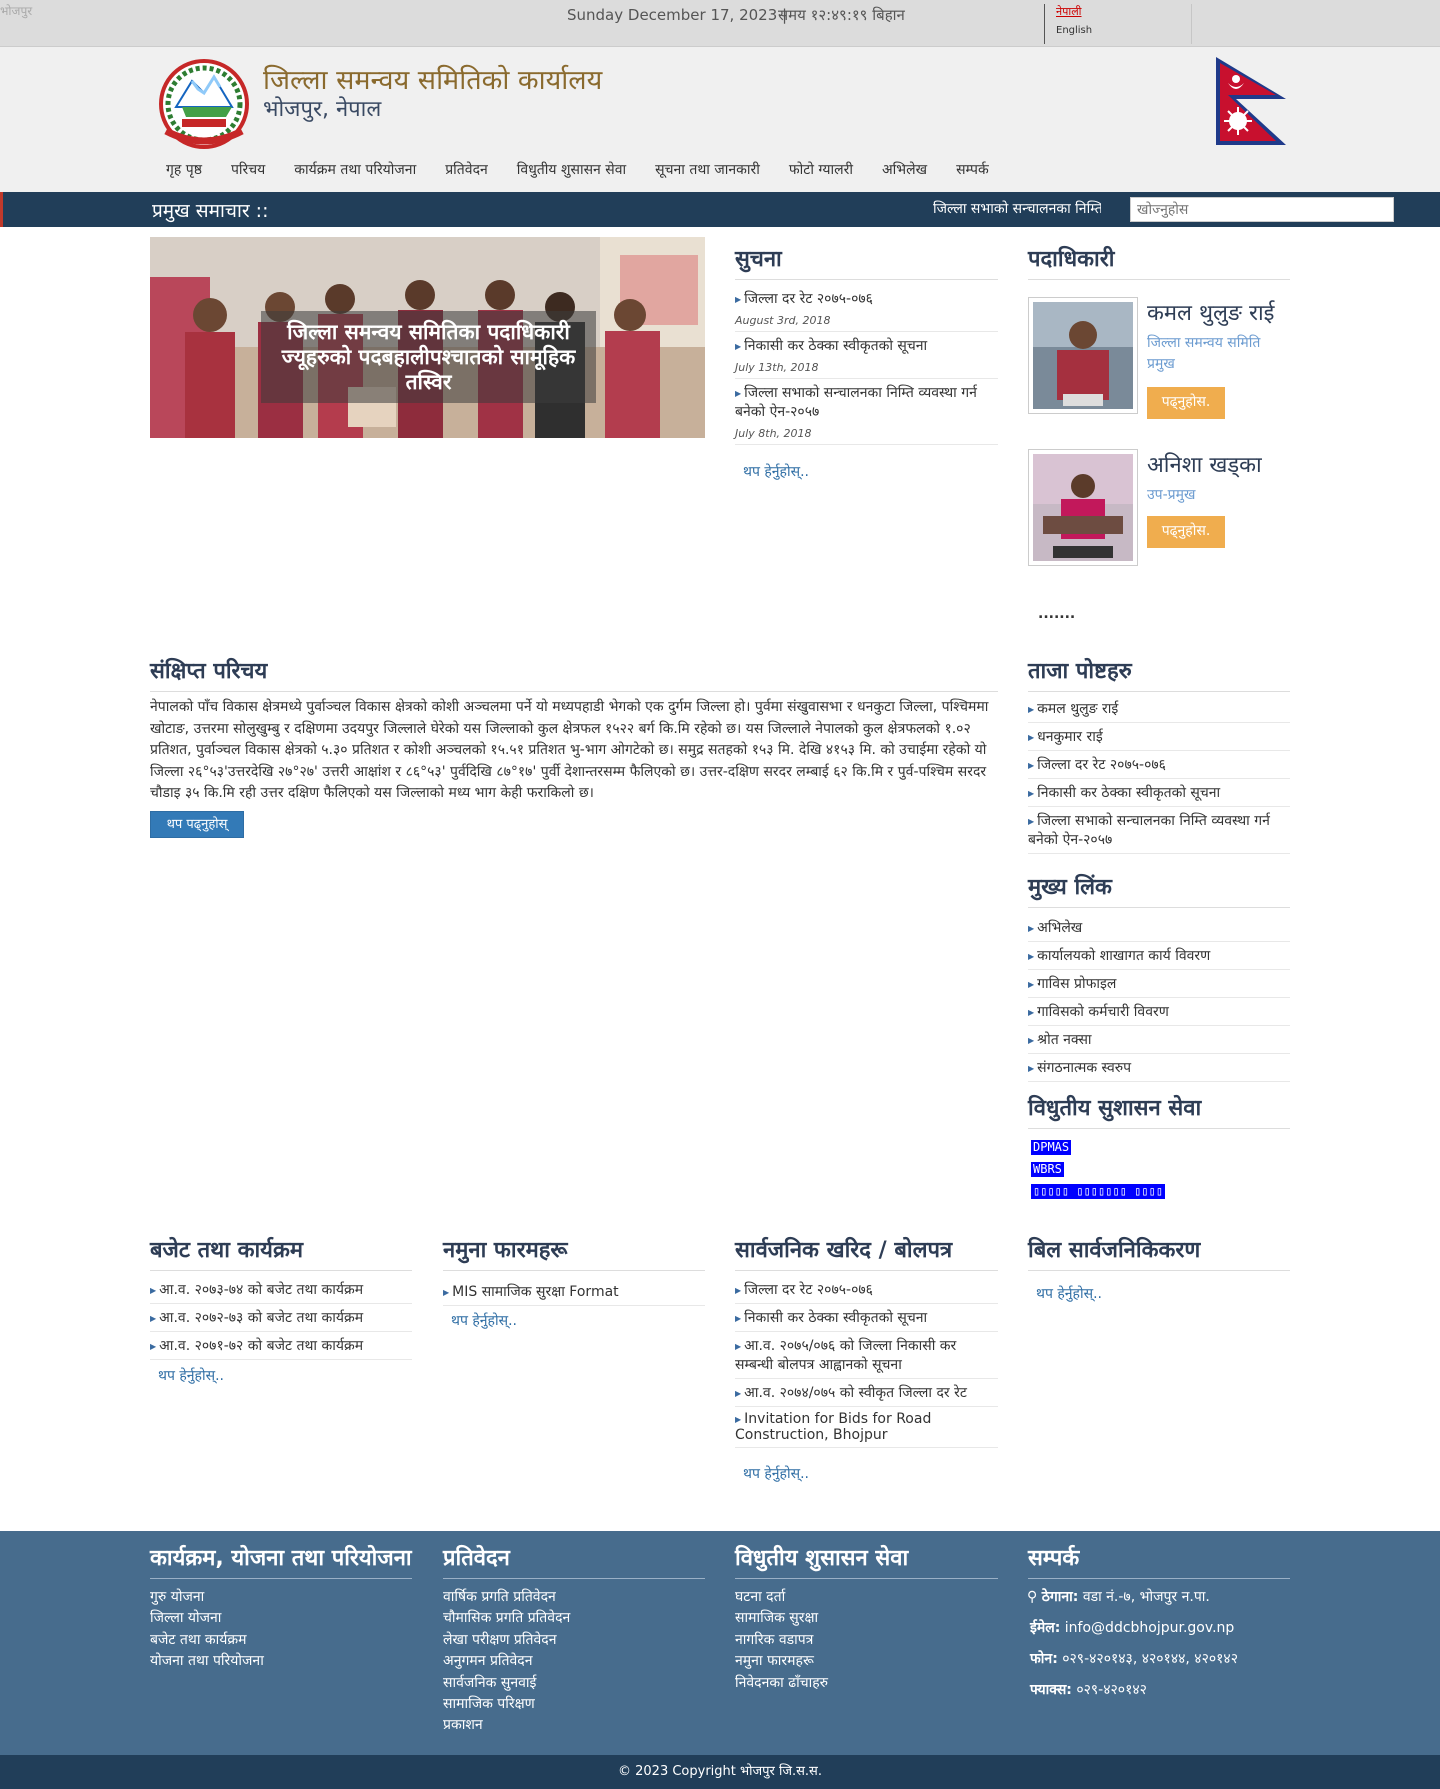 This screenshot has height=1789, width=1440. Describe the element at coordinates (184, 169) in the screenshot. I see `nav-item: गृह पृष्ठ` at that location.